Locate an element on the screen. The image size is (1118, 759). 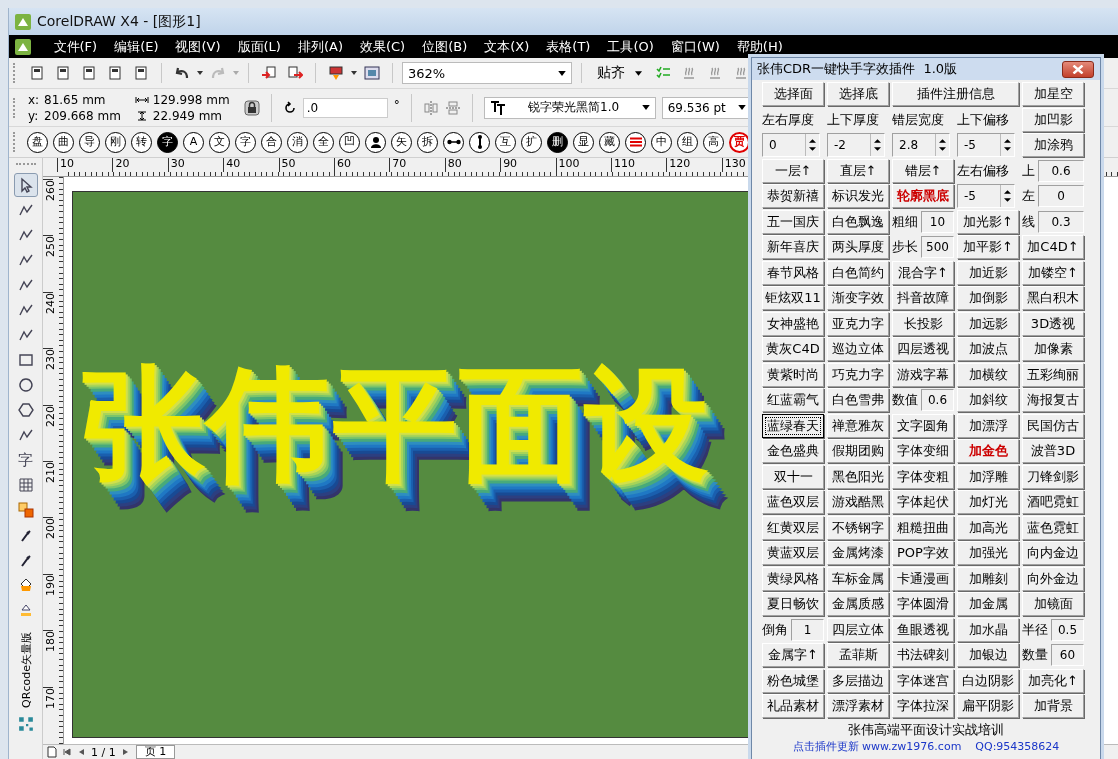
glyph-tool-button: 互 is located at coordinates (505, 142).